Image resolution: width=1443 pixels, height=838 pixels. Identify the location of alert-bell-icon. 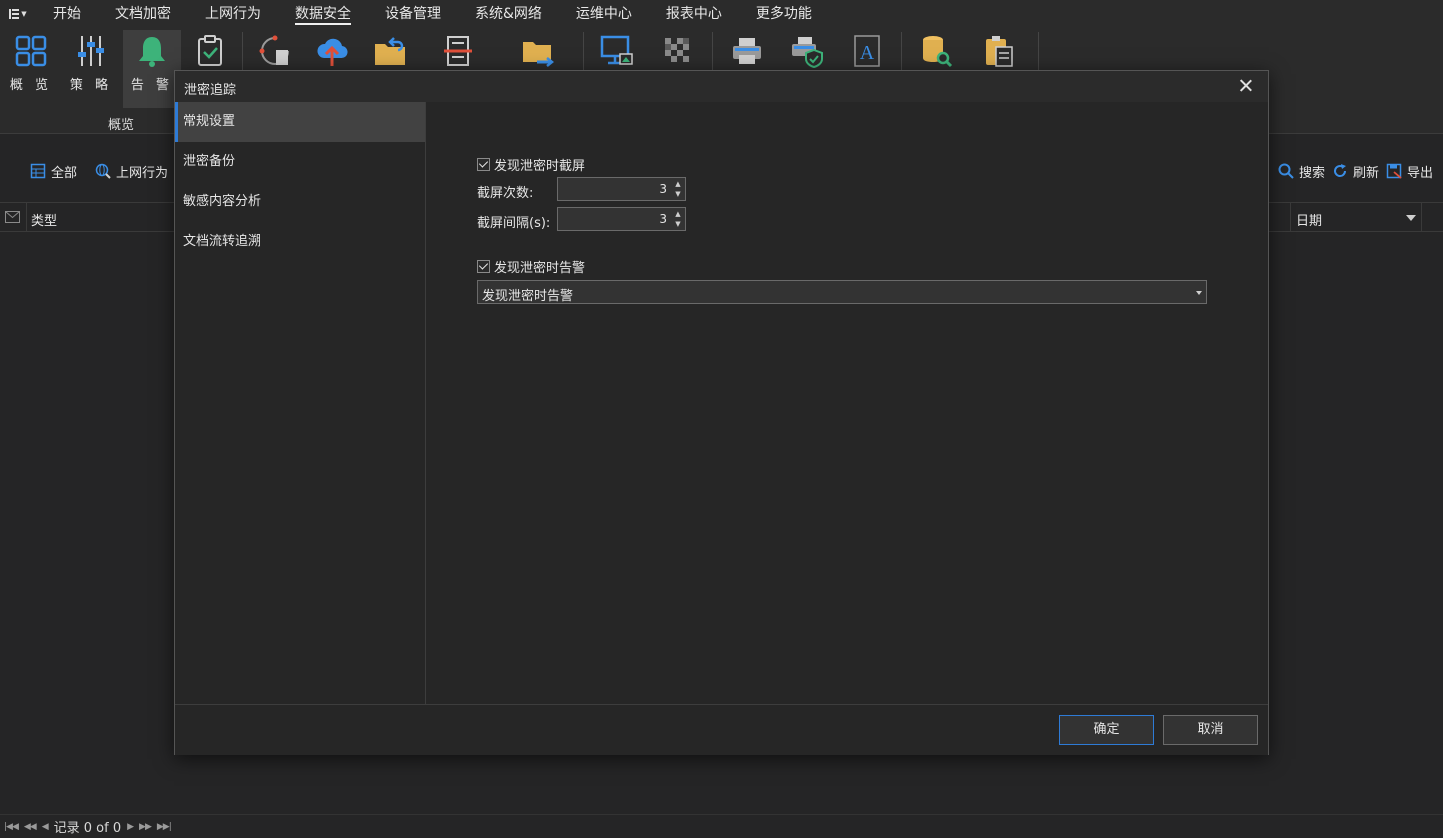
(152, 52).